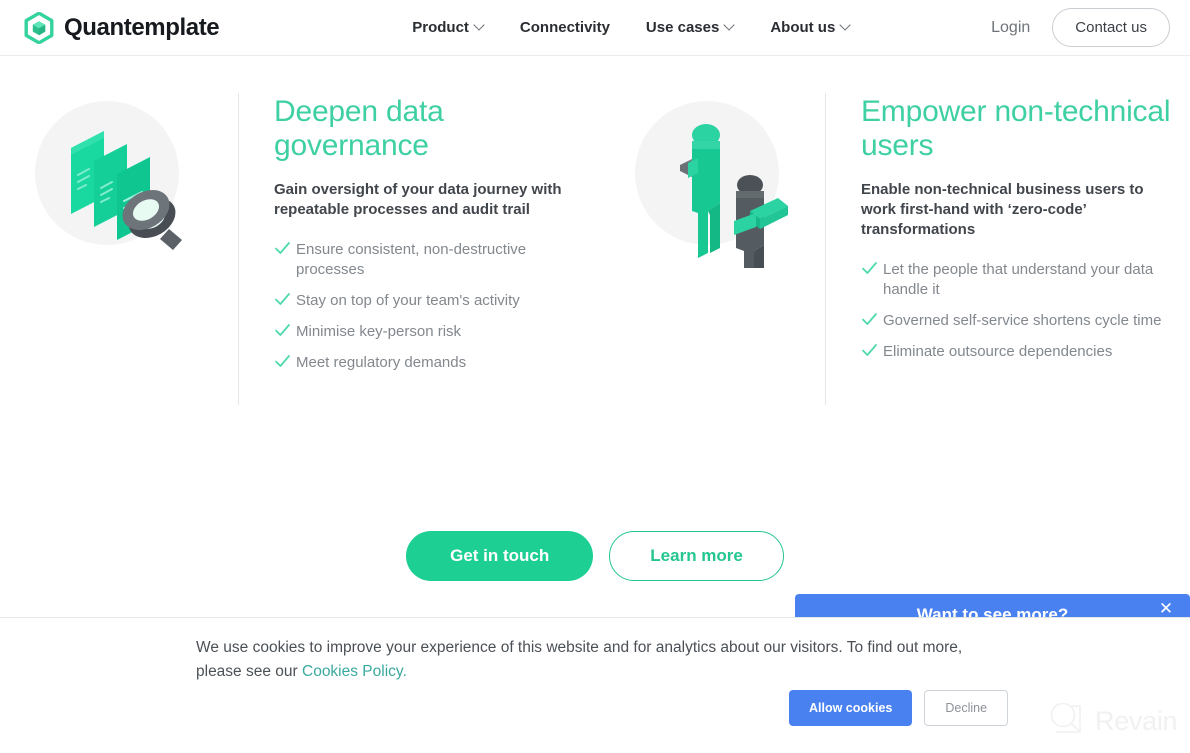 The width and height of the screenshot is (1190, 753). What do you see at coordinates (44, 27) in the screenshot?
I see `hexagon-cube-logo-icon` at bounding box center [44, 27].